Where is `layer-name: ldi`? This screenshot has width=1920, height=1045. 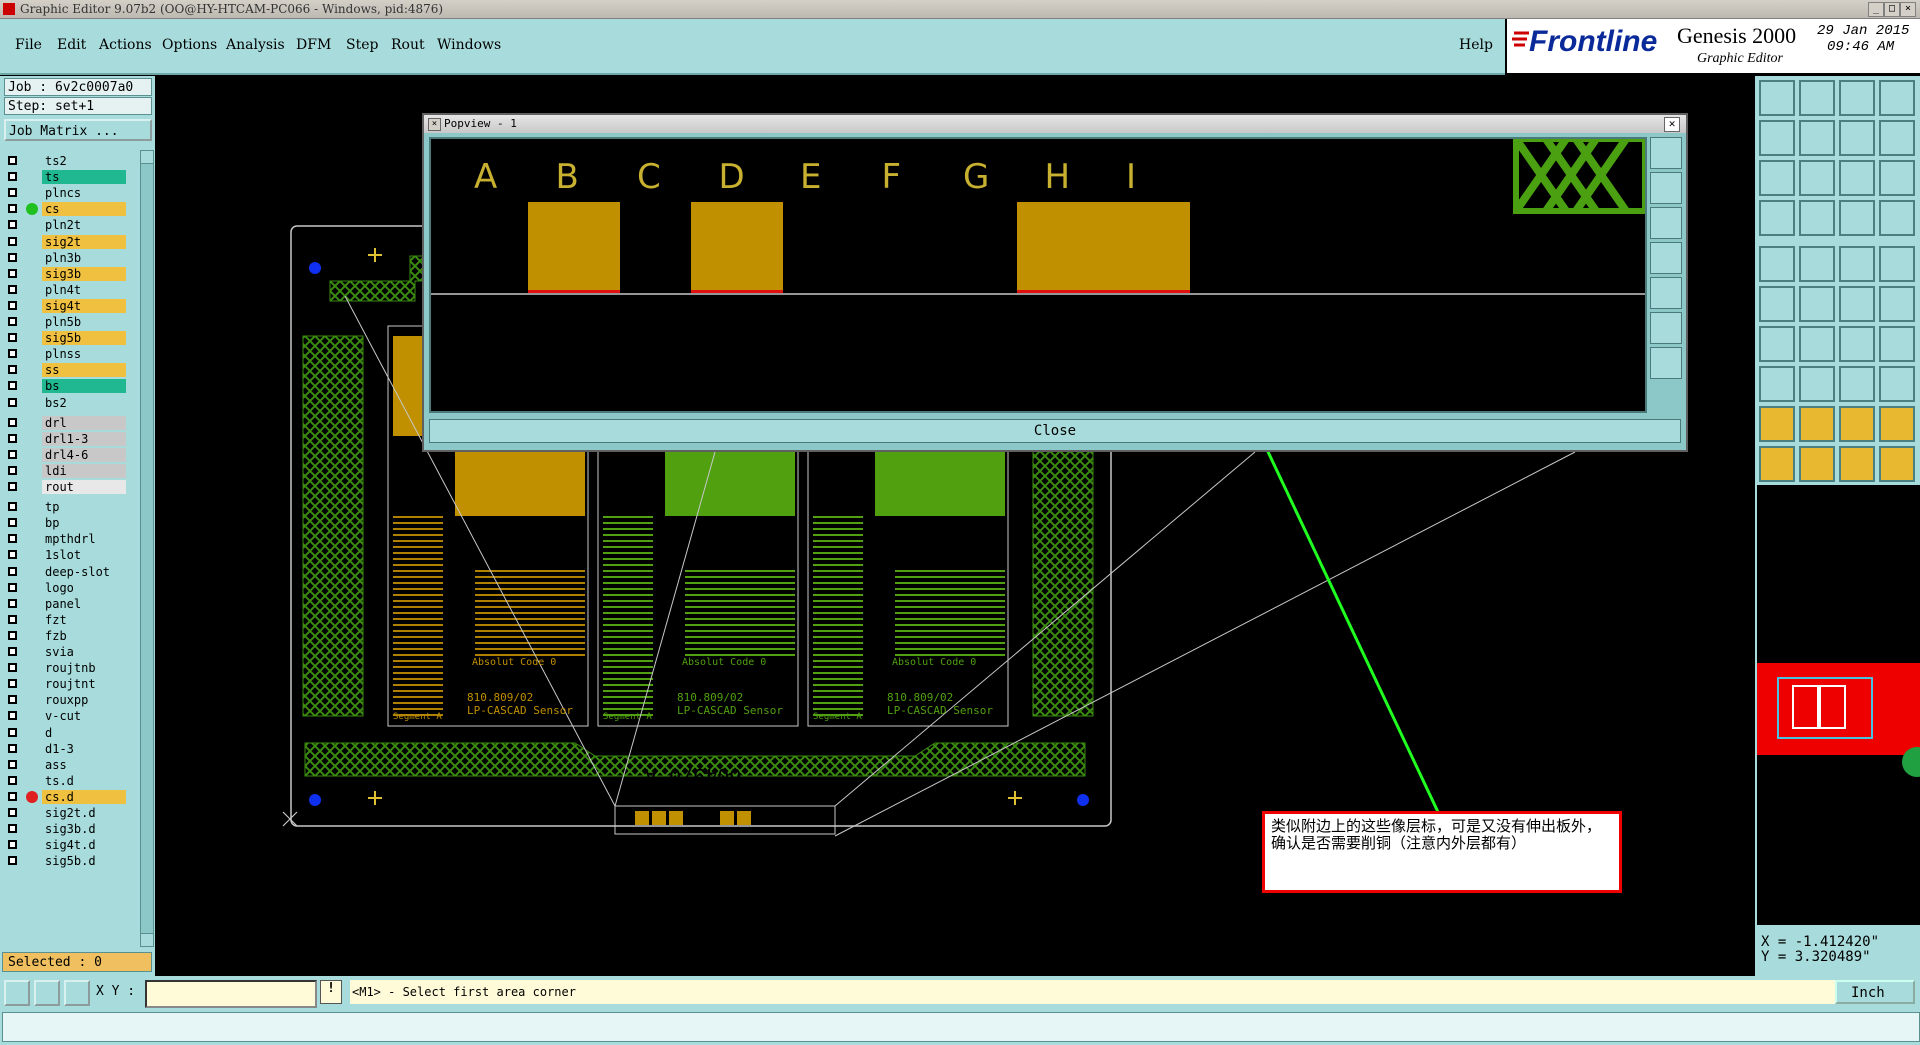
layer-name: ldi is located at coordinates (84, 470).